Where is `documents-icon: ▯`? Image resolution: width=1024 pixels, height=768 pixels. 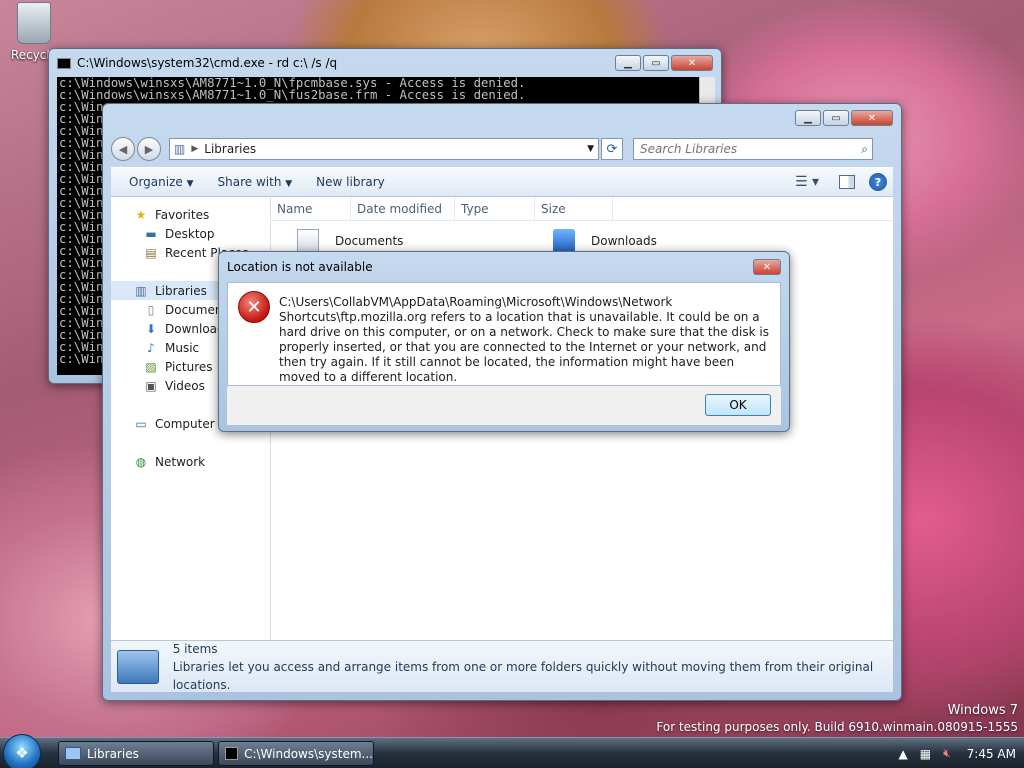 documents-icon: ▯ is located at coordinates (151, 309).